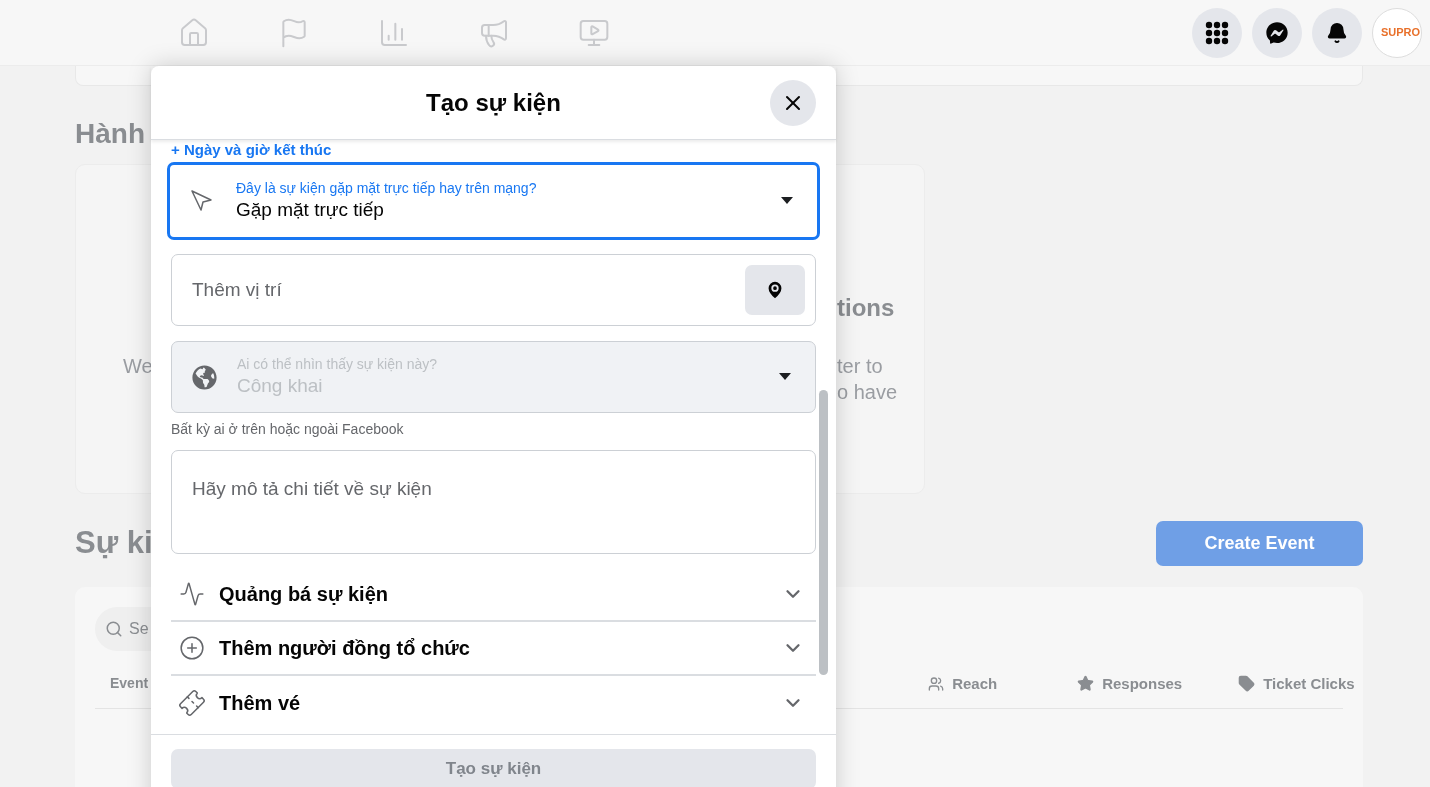 The image size is (1430, 787). What do you see at coordinates (129, 683) in the screenshot?
I see `column-header: Event` at bounding box center [129, 683].